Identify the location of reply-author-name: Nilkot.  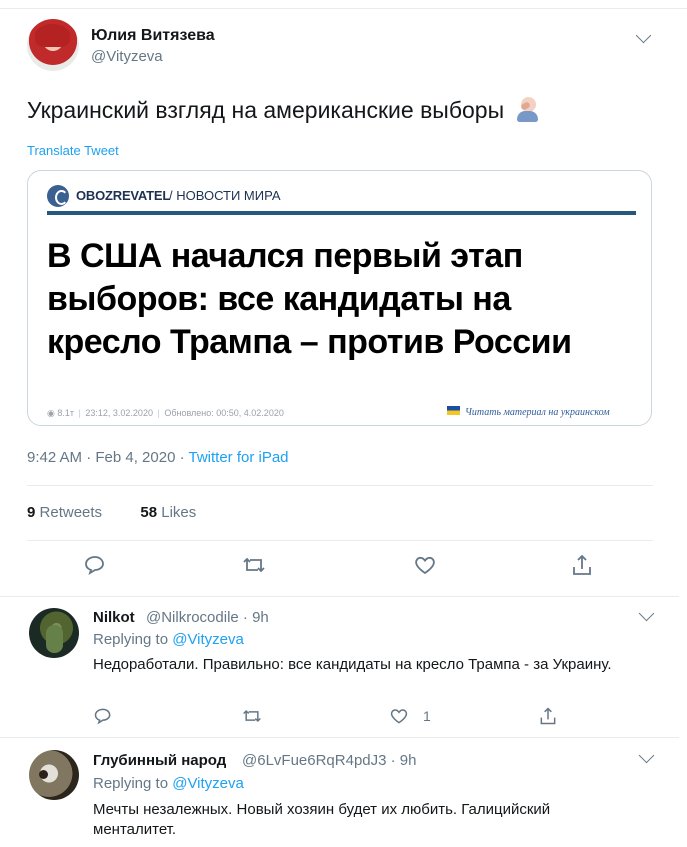
(114, 617).